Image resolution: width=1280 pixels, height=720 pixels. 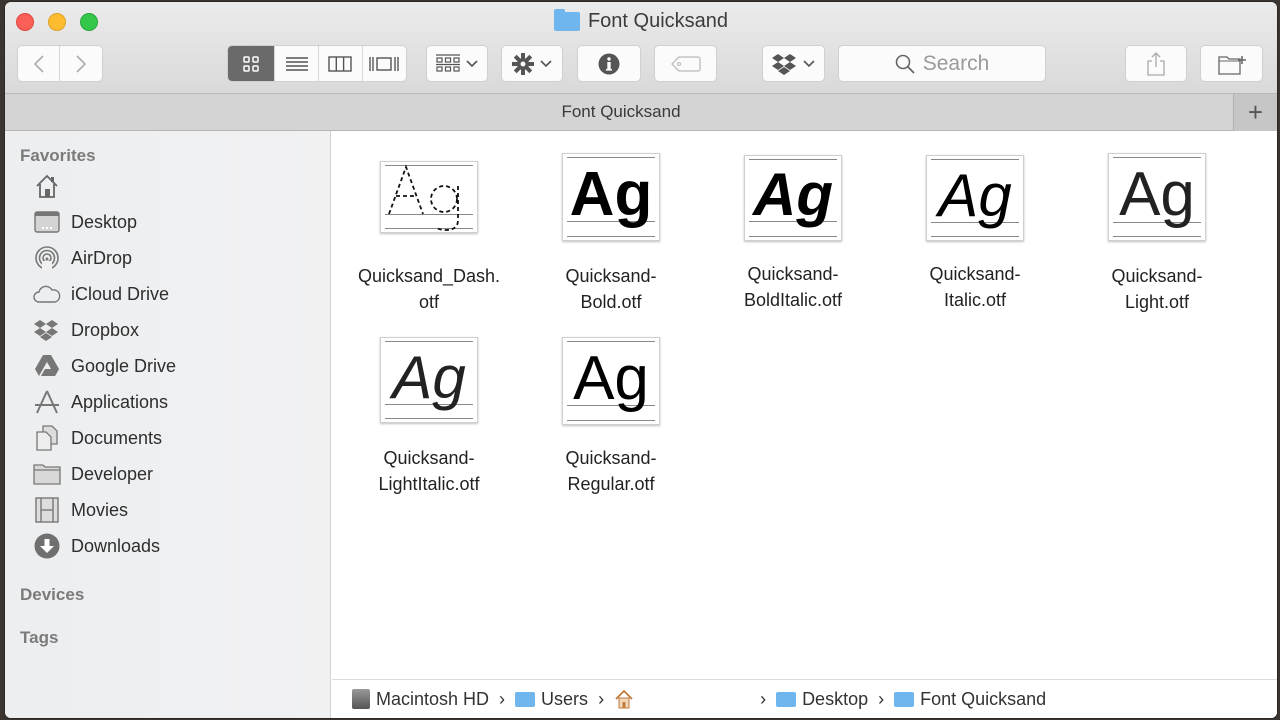 I want to click on tab-font-quicksand: Font Quicksand, so click(x=641, y=112).